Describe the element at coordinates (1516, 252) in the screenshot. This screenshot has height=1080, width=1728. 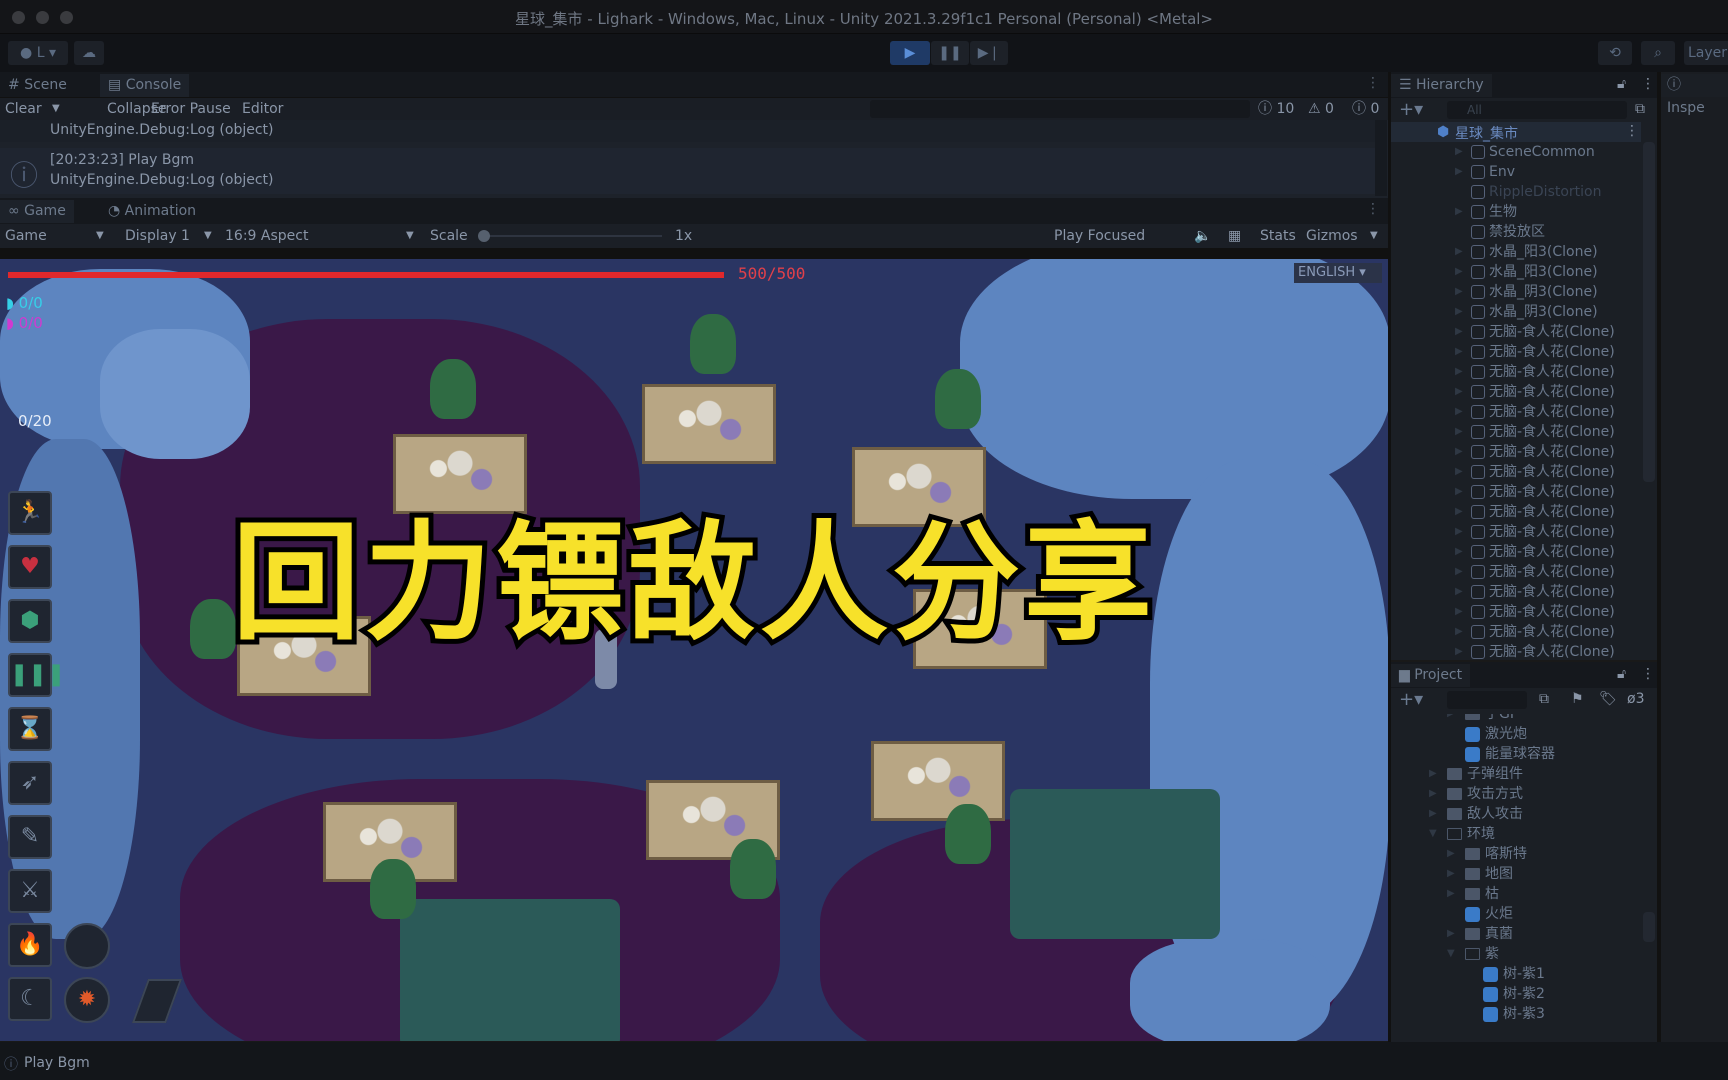
I see `hierarchy-item: ▶ 水晶_阳3(Clone)` at that location.